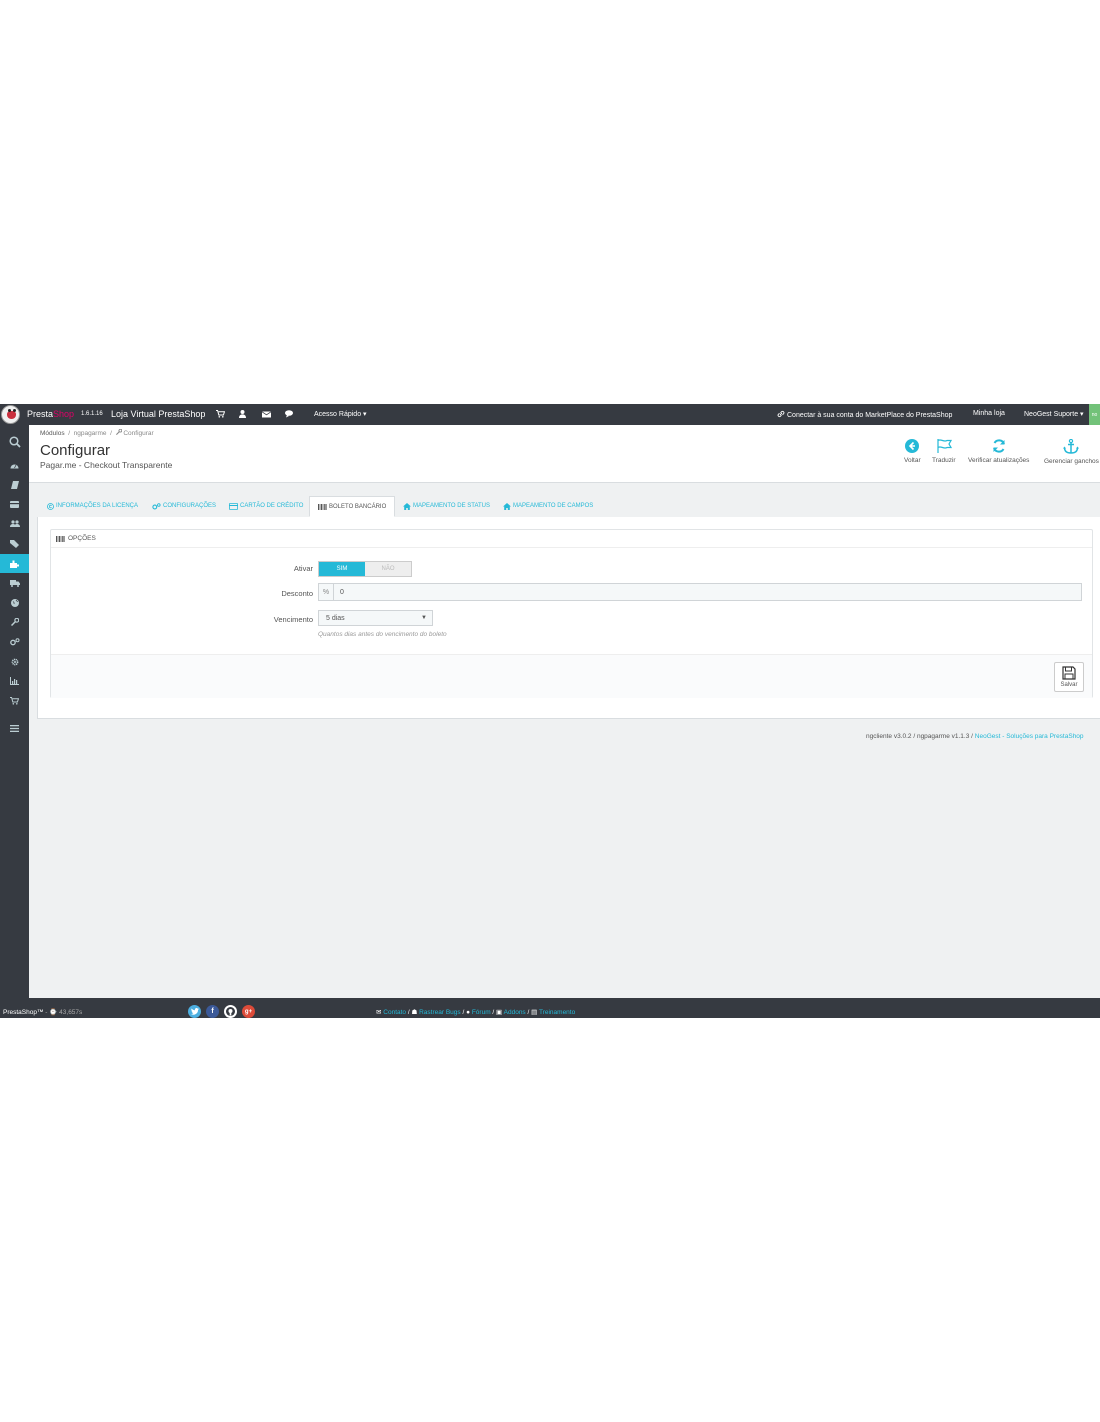 This screenshot has width=1100, height=1422. I want to click on footer-link-contact: Contato, so click(394, 1012).